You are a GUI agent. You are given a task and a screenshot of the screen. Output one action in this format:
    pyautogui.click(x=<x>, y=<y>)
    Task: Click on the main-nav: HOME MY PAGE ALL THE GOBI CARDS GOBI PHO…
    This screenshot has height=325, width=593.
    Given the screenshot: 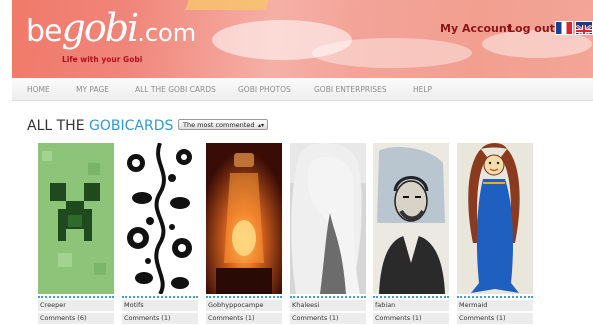 What is the action you would take?
    pyautogui.click(x=302, y=89)
    